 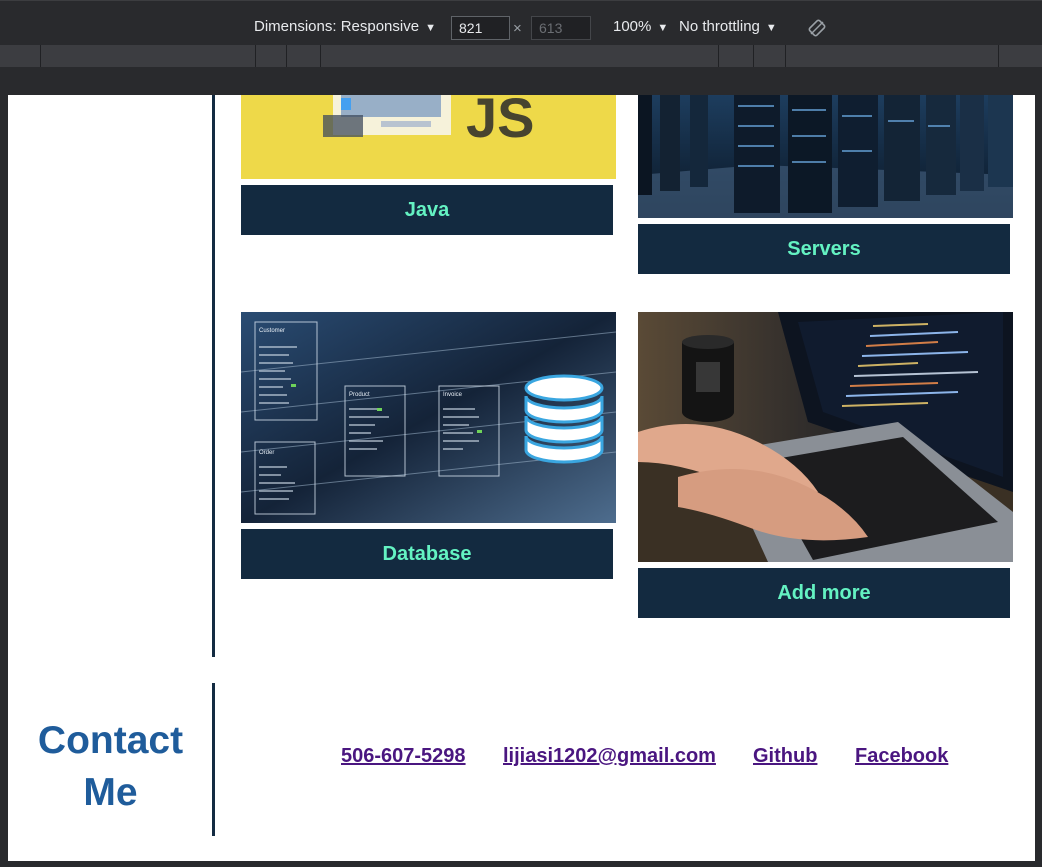 I want to click on phone-link: 506-607-5298, so click(x=403, y=756).